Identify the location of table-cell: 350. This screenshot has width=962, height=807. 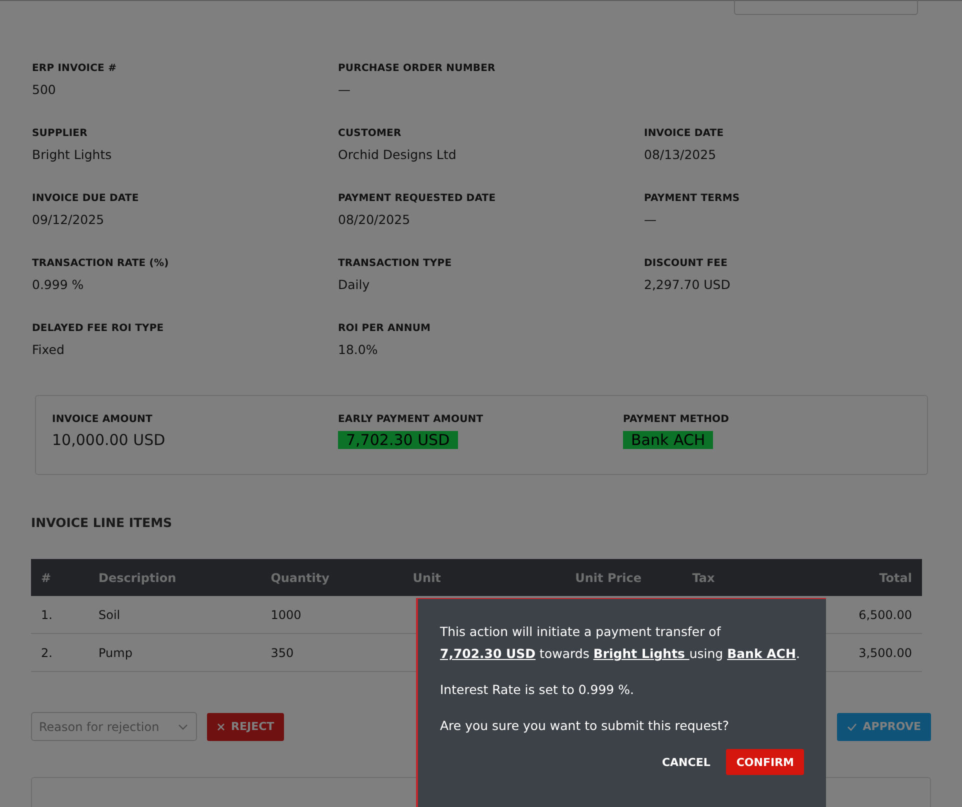
(331, 653).